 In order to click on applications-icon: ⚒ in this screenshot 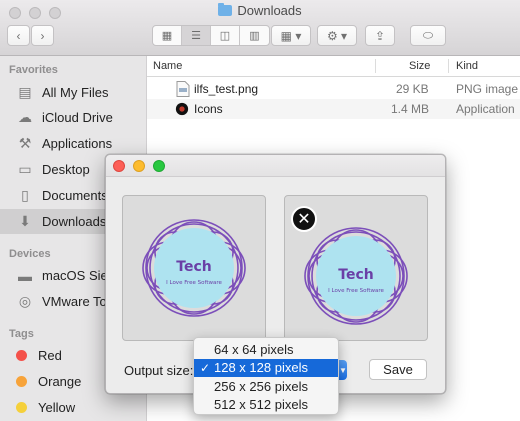, I will do `click(25, 143)`.